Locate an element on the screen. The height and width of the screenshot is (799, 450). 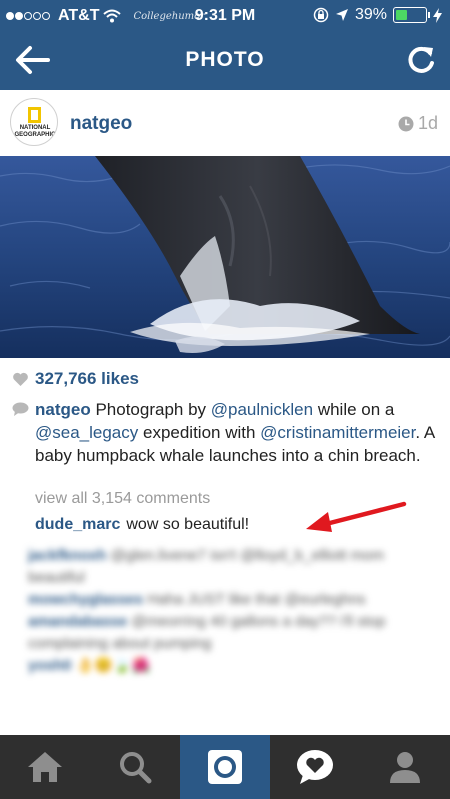
activity-icon is located at coordinates (315, 767).